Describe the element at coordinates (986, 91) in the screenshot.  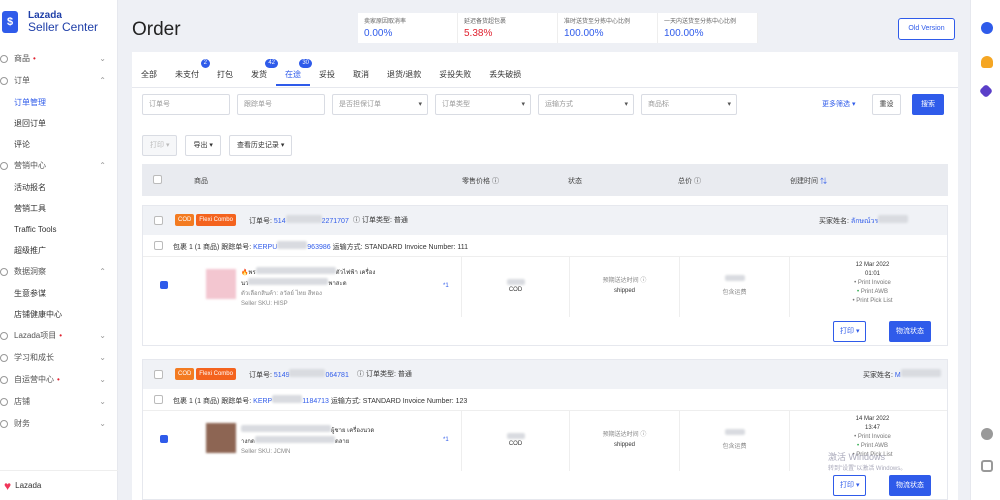
I see `badge-icon` at that location.